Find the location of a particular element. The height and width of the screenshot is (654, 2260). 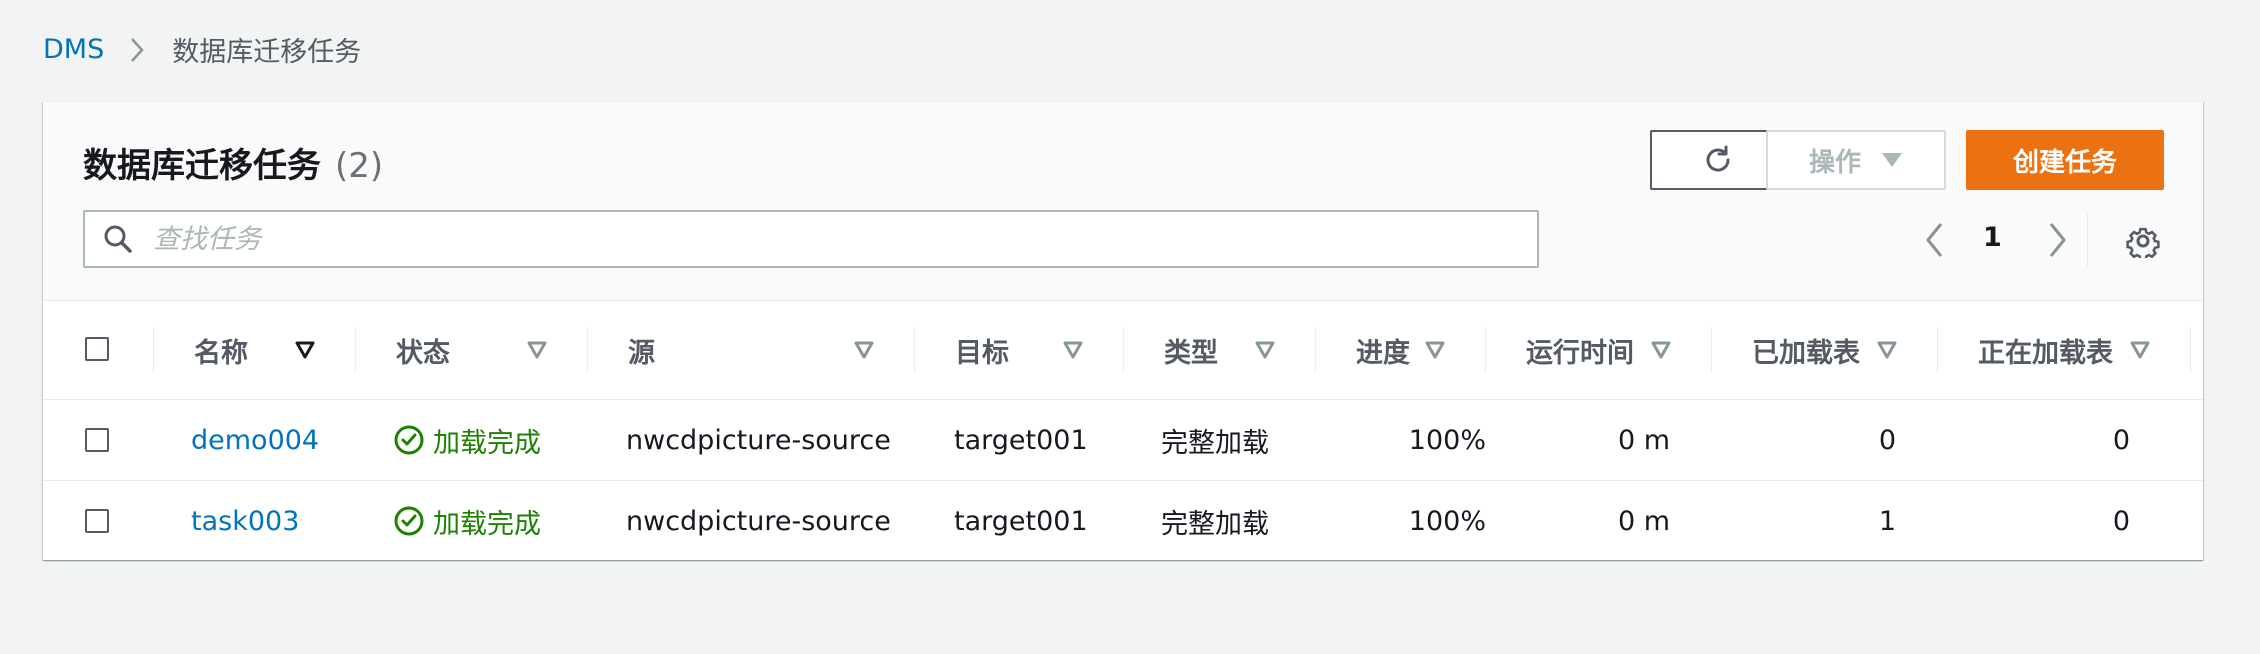

search-field is located at coordinates (811, 239).